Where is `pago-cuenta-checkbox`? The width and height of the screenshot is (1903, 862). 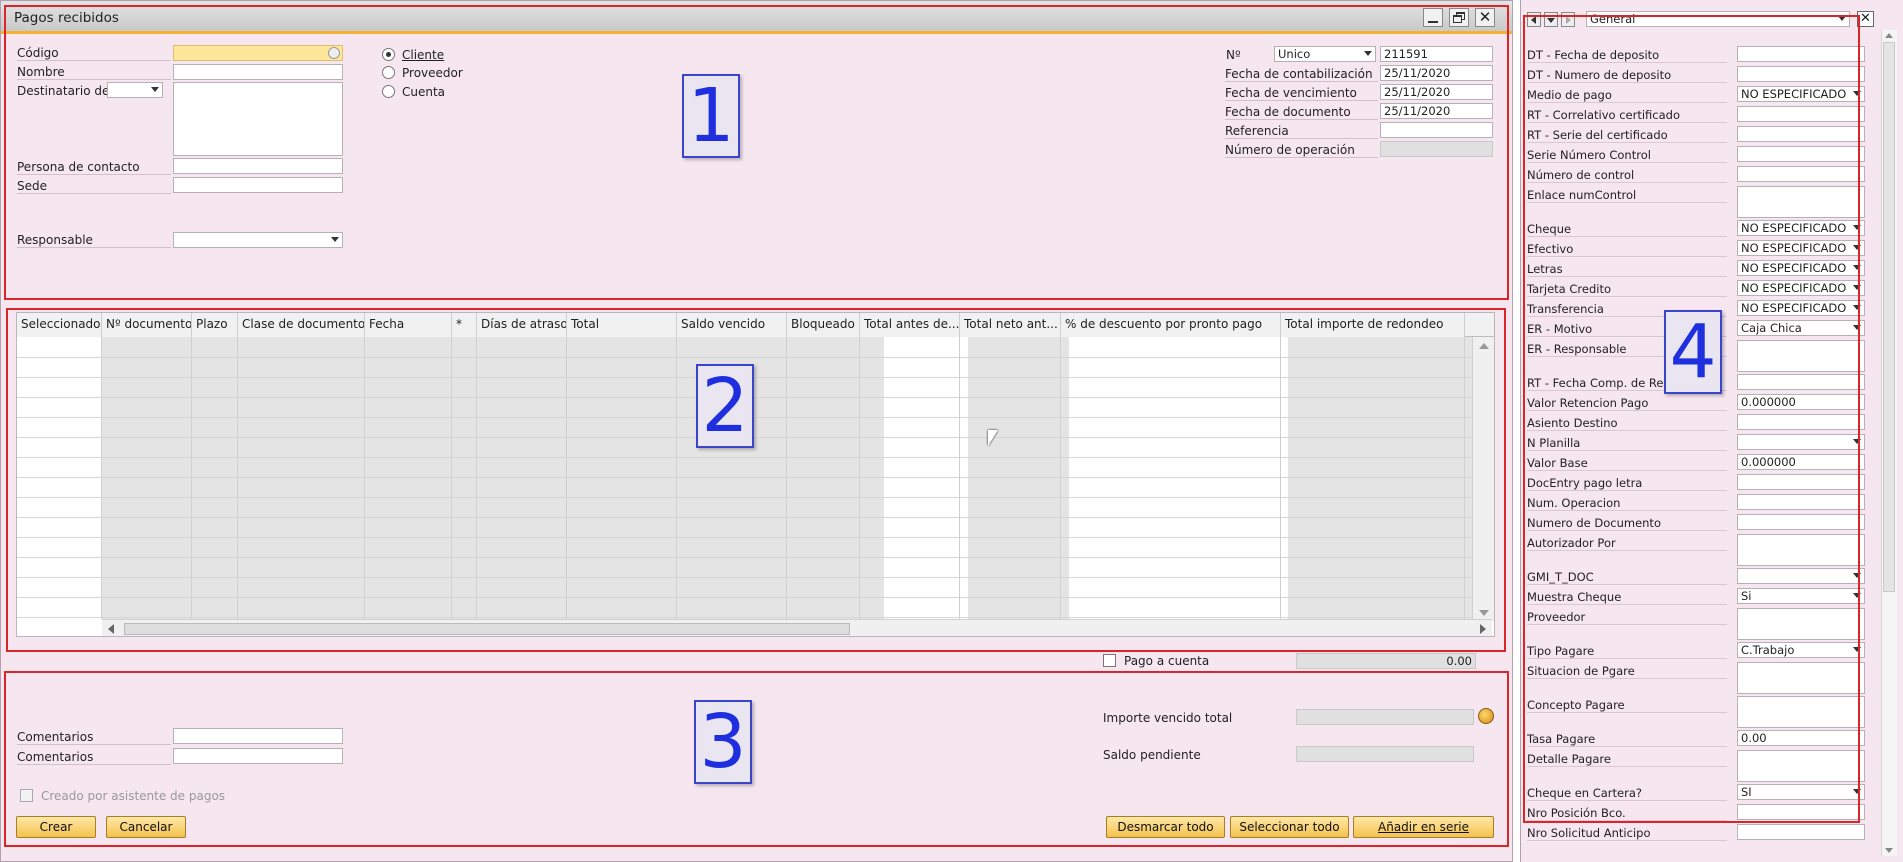
pago-cuenta-checkbox is located at coordinates (1109, 660).